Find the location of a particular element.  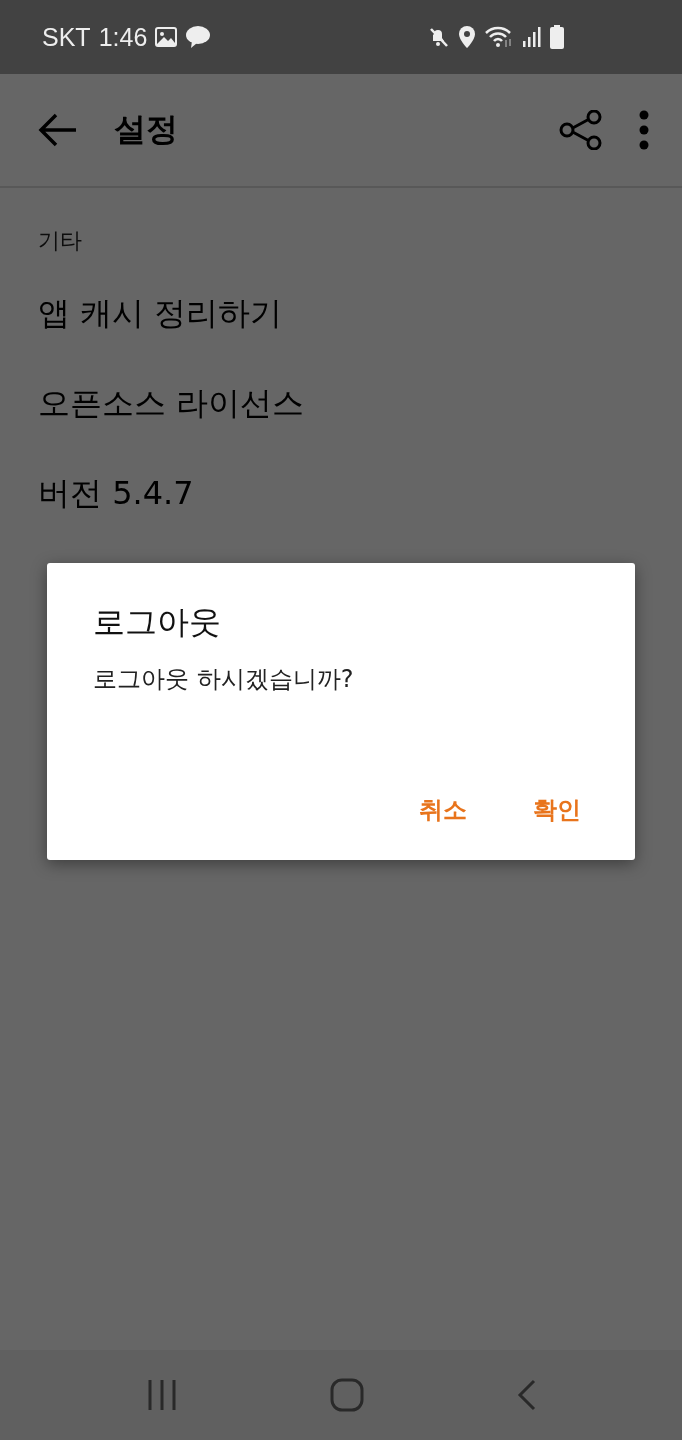

back-arrow-icon is located at coordinates (58, 130).